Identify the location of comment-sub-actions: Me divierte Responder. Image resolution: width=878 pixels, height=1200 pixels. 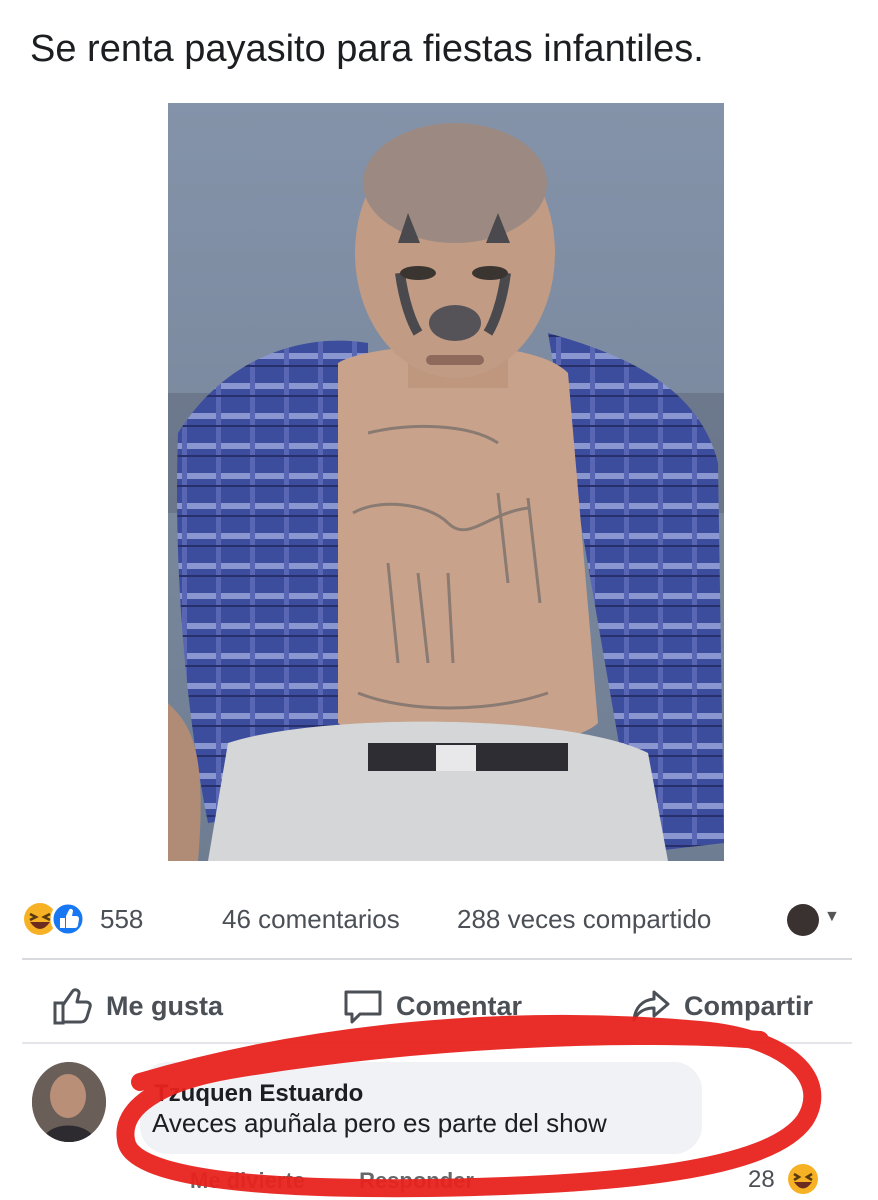
(356, 1181).